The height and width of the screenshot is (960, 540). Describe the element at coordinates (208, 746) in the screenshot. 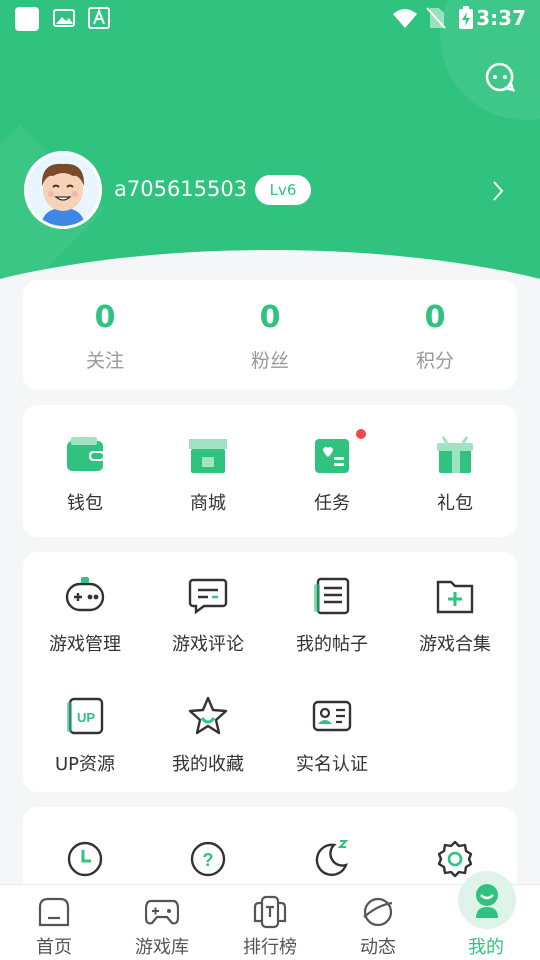

I see `my-favorites-button: 我的收藏` at that location.